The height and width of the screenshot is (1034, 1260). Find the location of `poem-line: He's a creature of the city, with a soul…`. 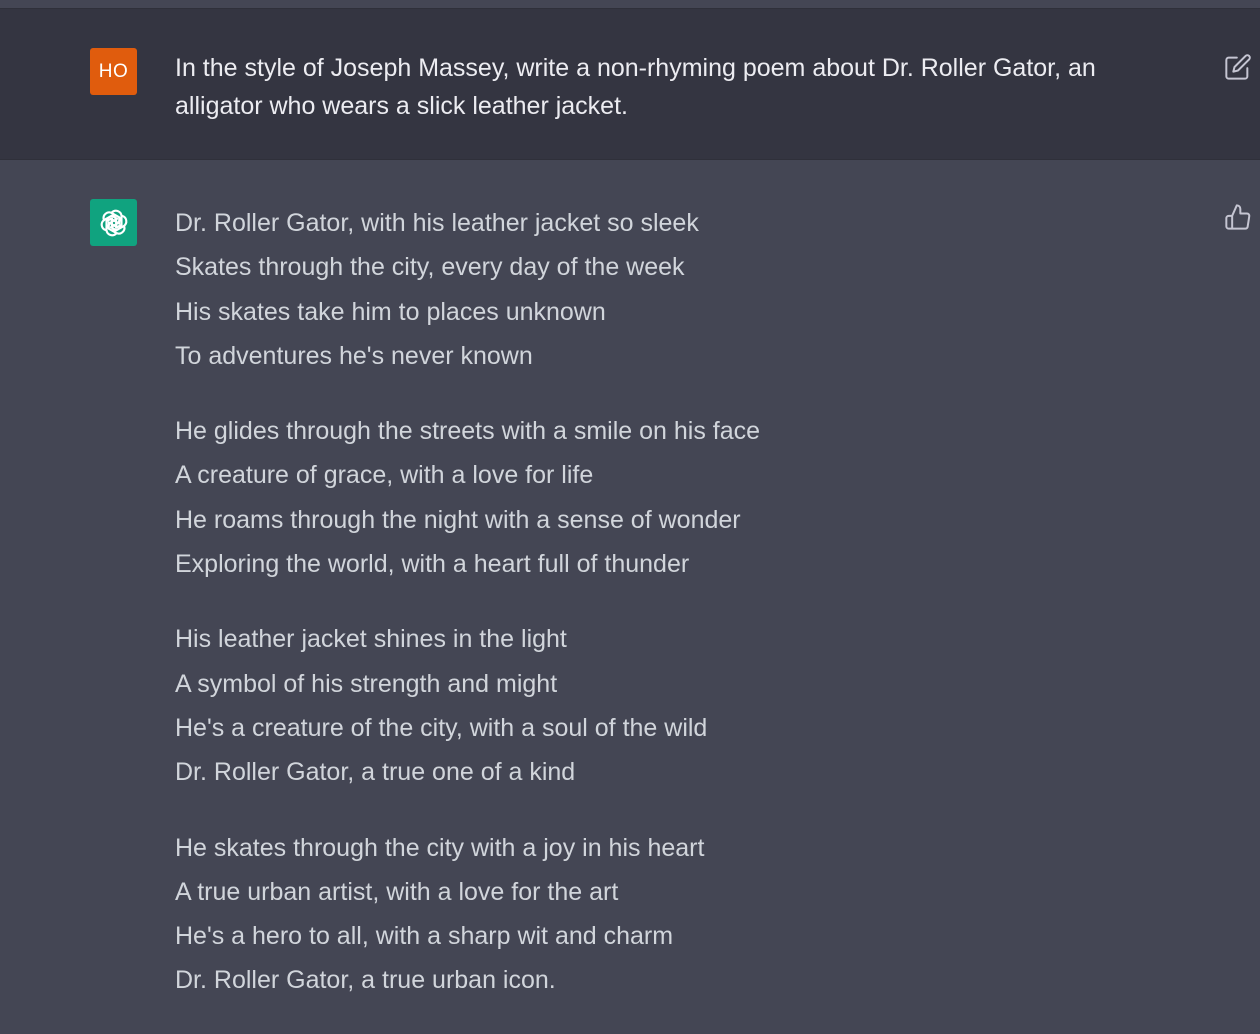

poem-line: He's a creature of the city, with a soul… is located at coordinates (441, 727).